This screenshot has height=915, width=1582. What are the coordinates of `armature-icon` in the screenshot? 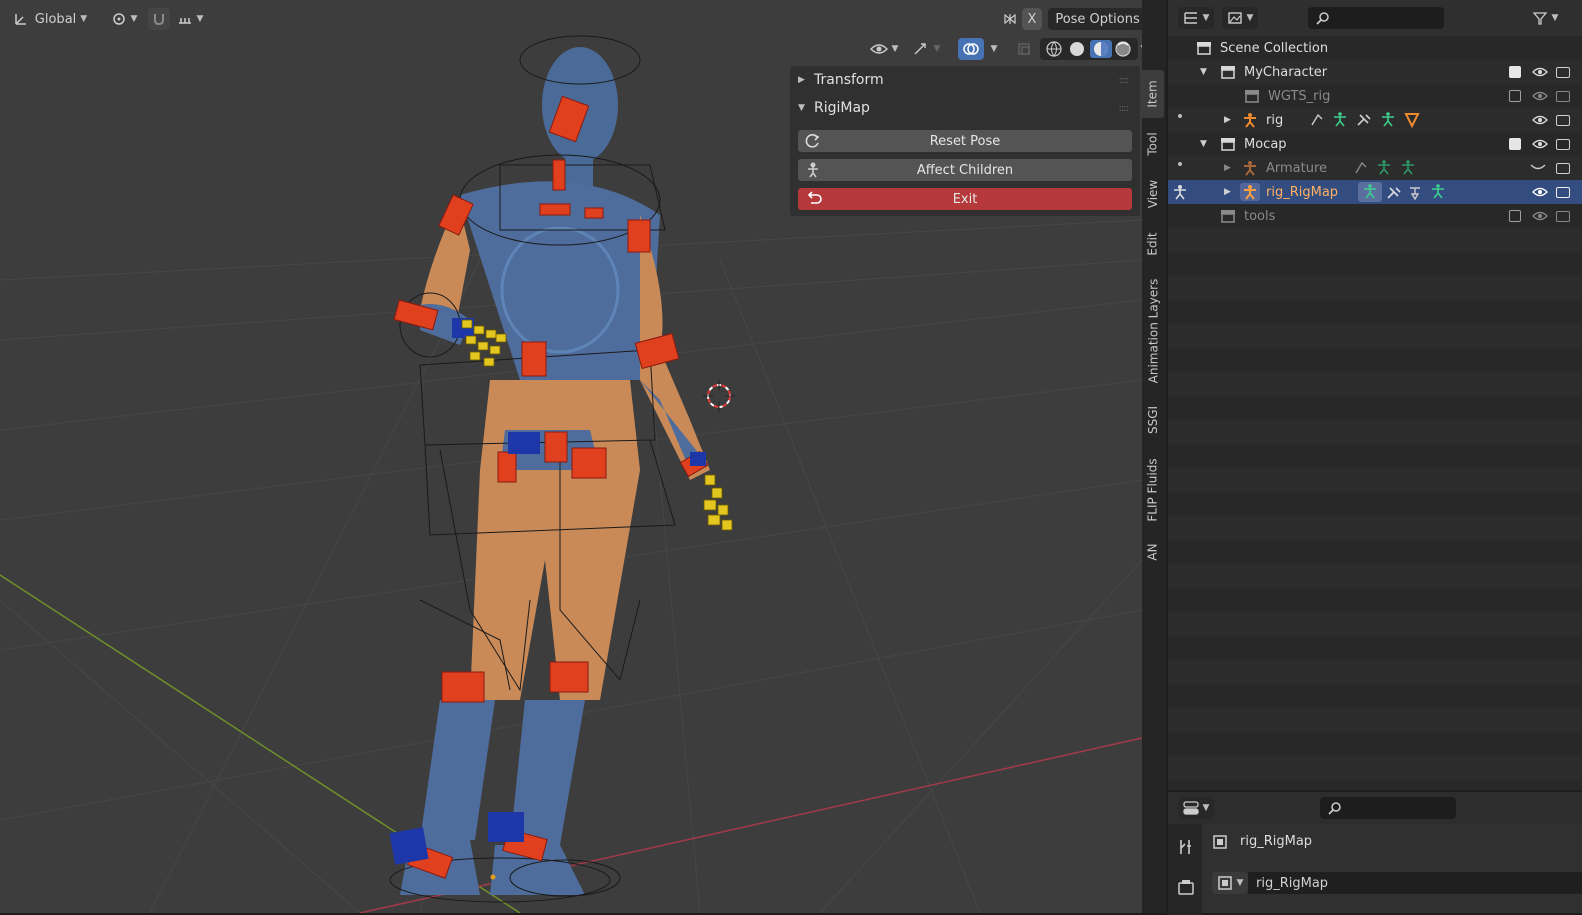 It's located at (1250, 168).